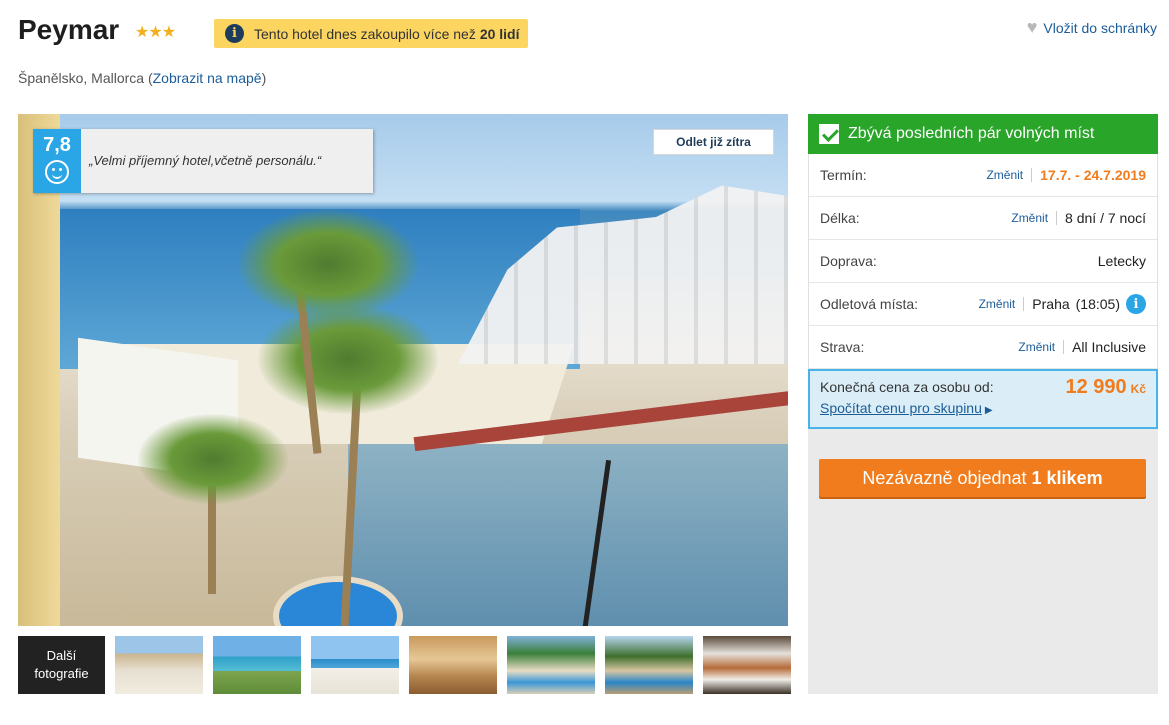  Describe the element at coordinates (1121, 261) in the screenshot. I see `transport-value: Letecky` at that location.